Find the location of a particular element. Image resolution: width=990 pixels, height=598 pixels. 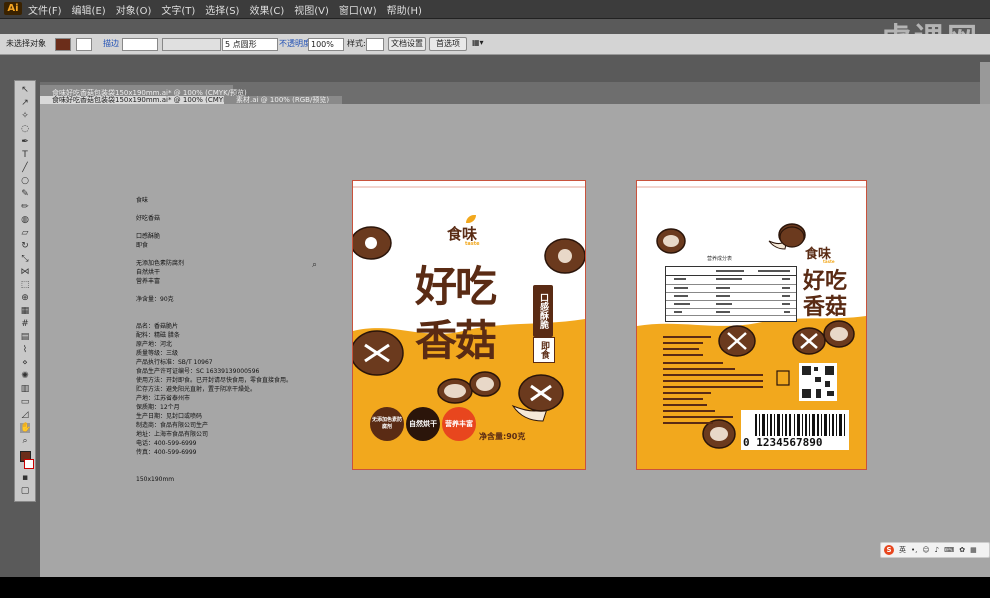

tab-material: 素材.ai @ 100% (RGB/预览) is located at coordinates (283, 100).